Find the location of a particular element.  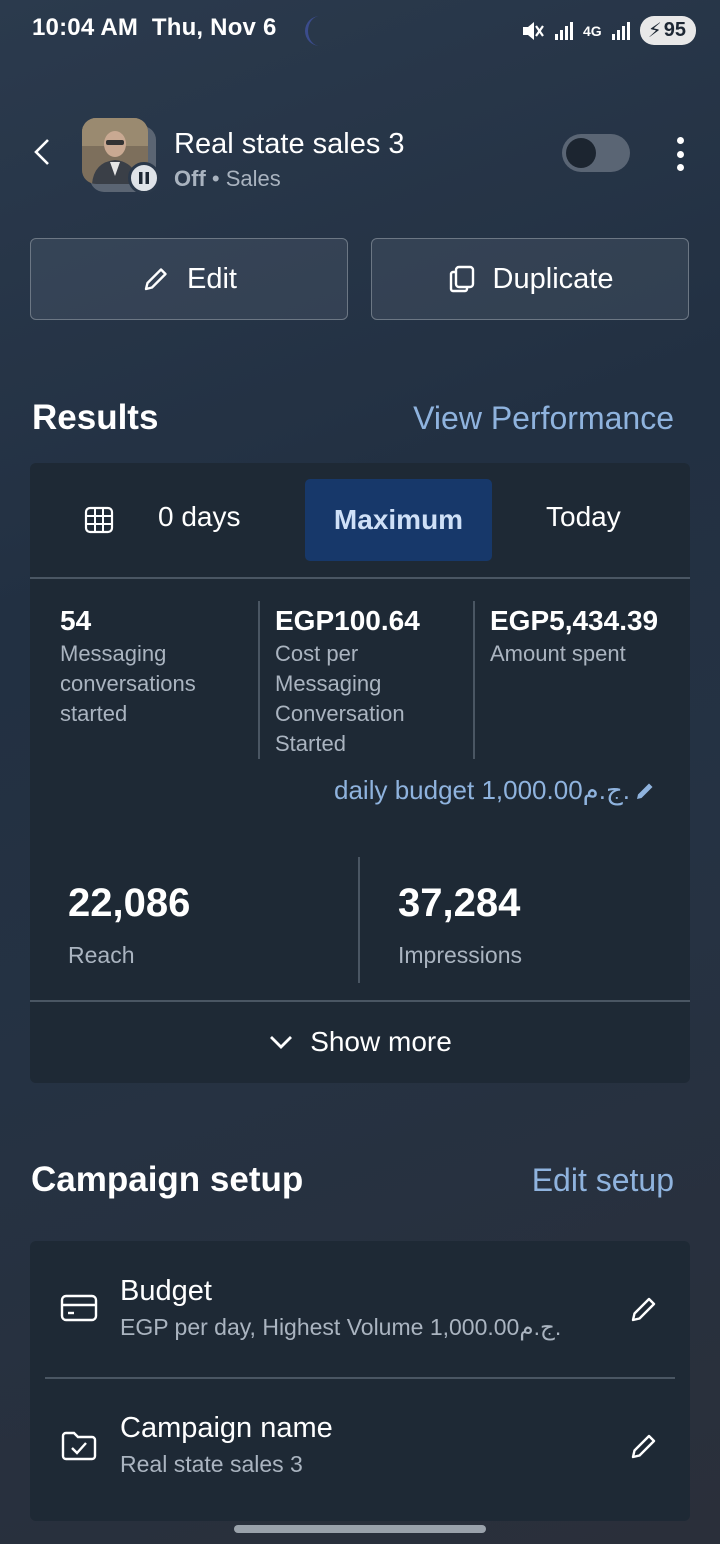

impressions-label: Impressions is located at coordinates (460, 955).